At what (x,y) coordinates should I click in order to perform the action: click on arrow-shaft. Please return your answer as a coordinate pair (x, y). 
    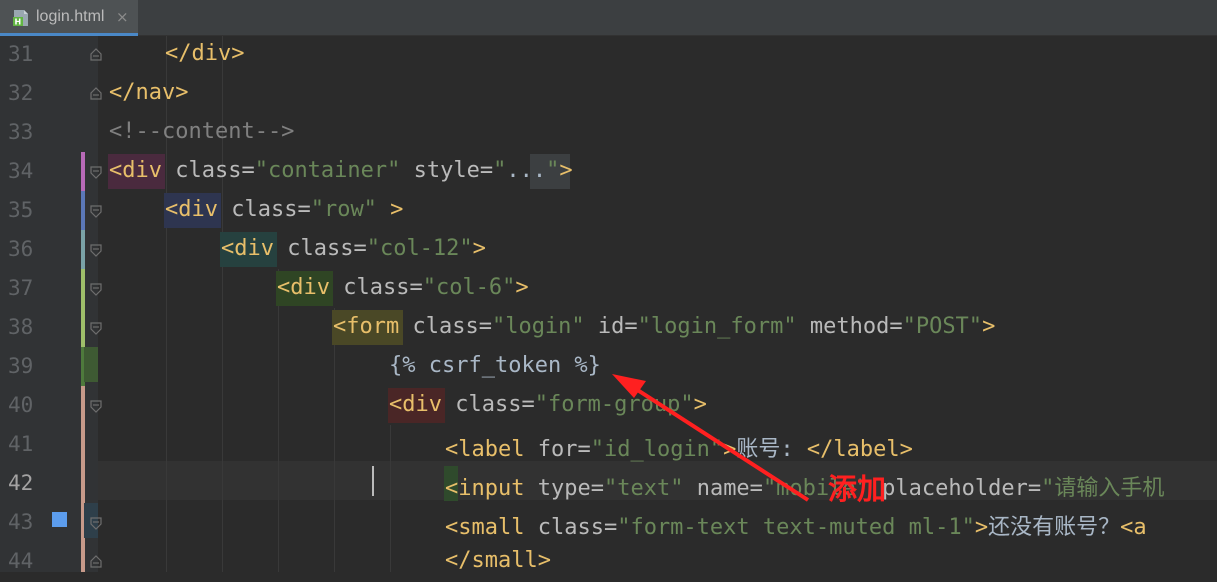
    Looking at the image, I should click on (715, 440).